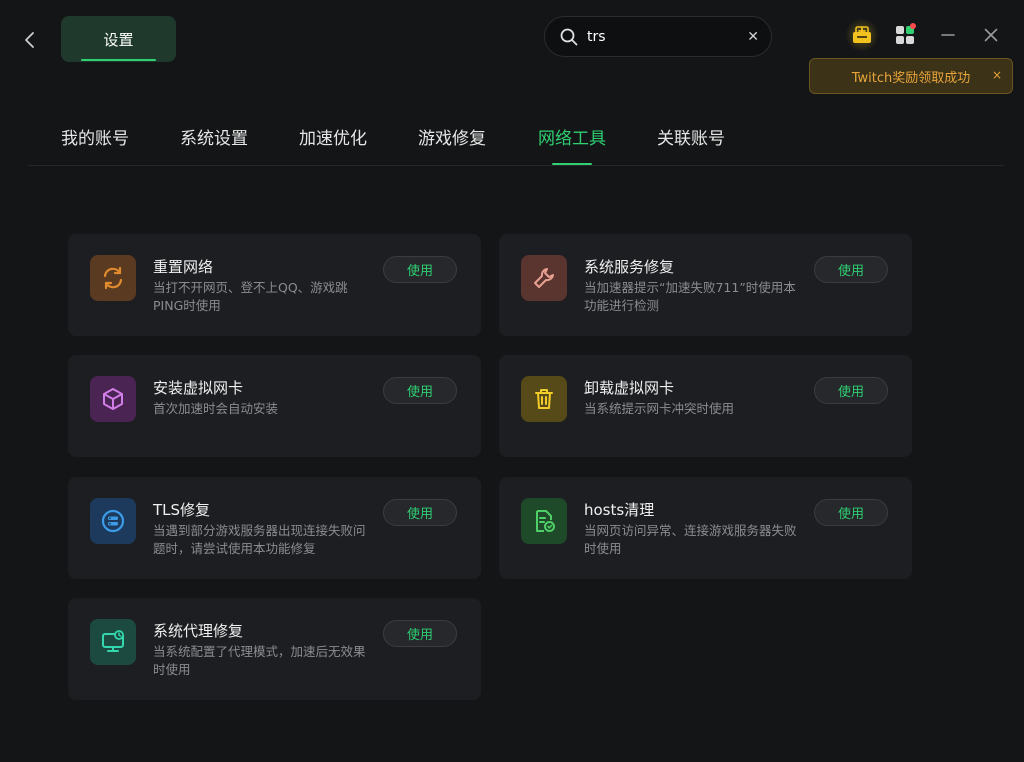 The image size is (1024, 762). Describe the element at coordinates (95, 136) in the screenshot. I see `tab-my-account: 我的账号` at that location.